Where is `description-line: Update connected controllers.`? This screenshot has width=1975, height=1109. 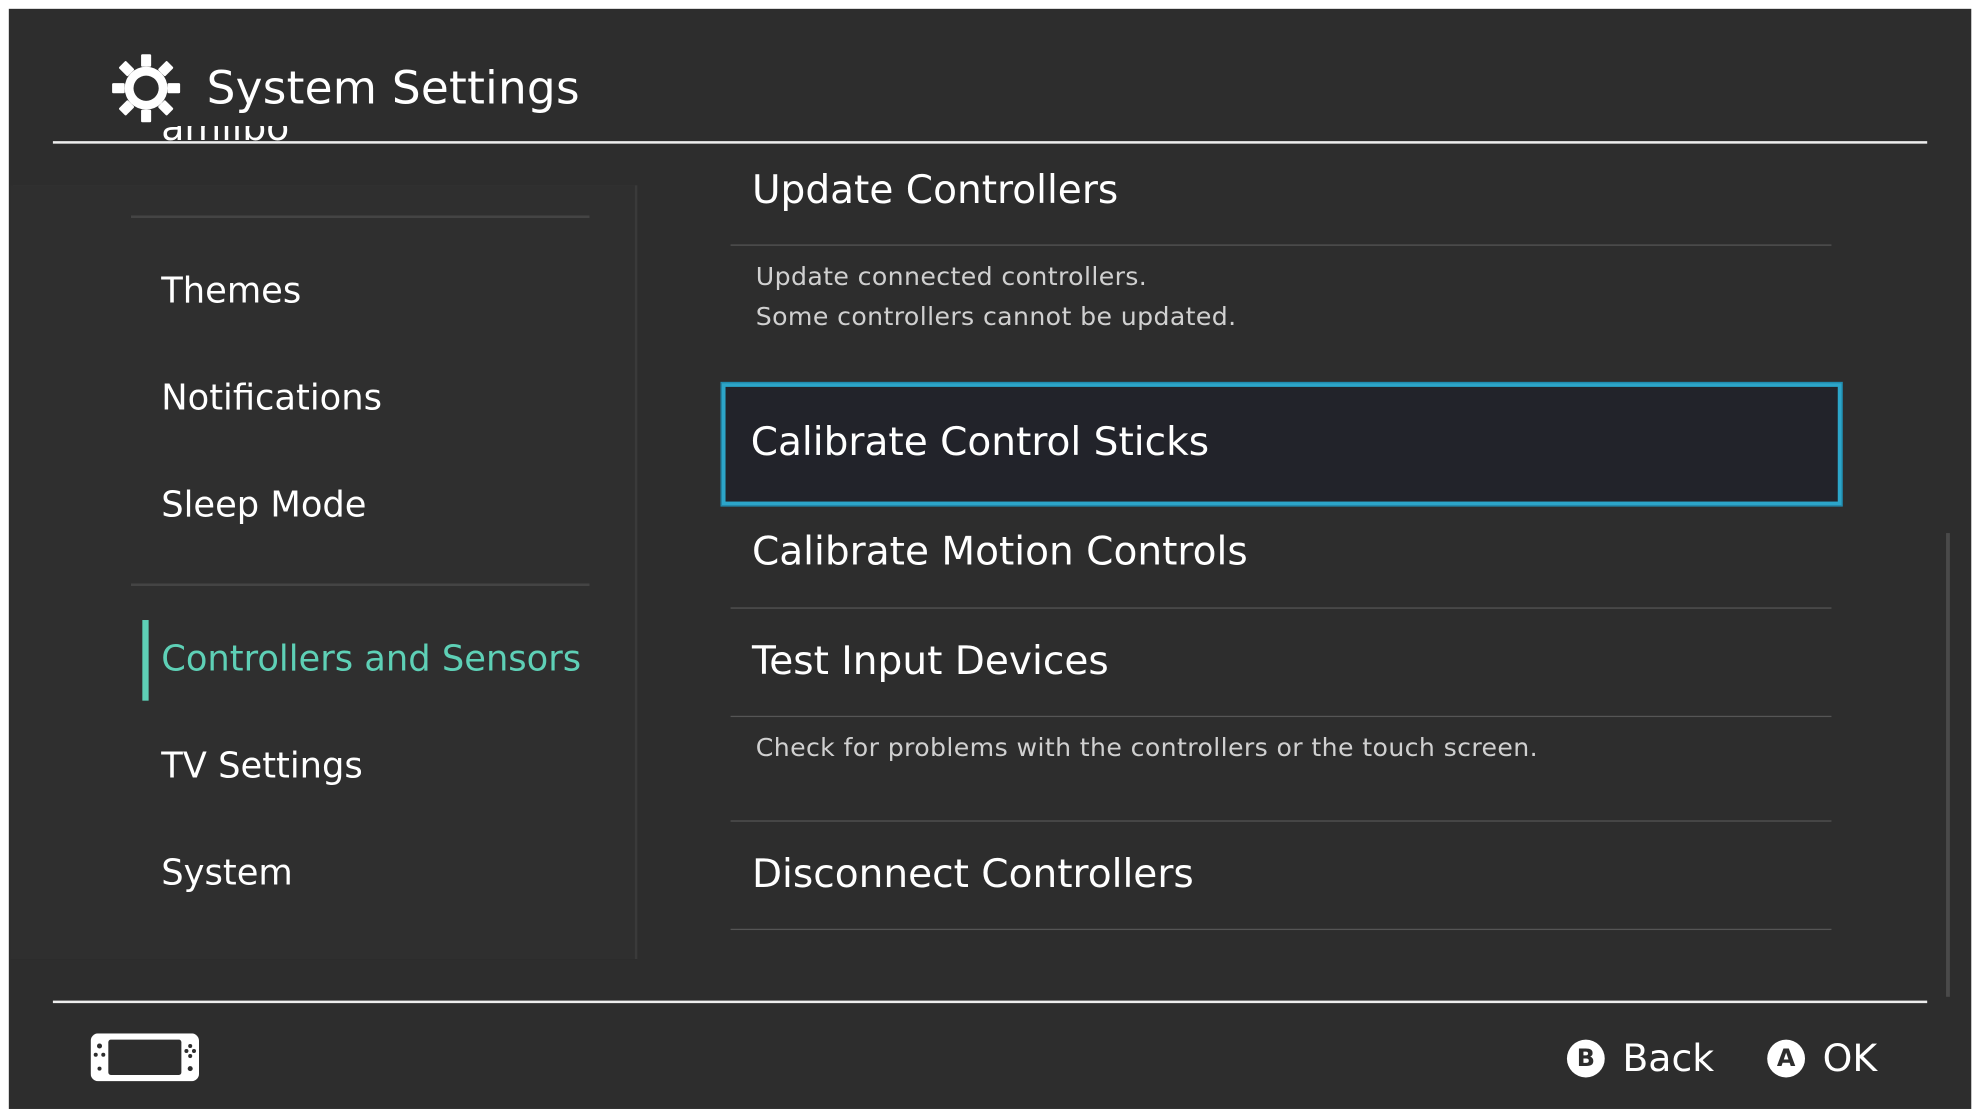
description-line: Update connected controllers. is located at coordinates (951, 276).